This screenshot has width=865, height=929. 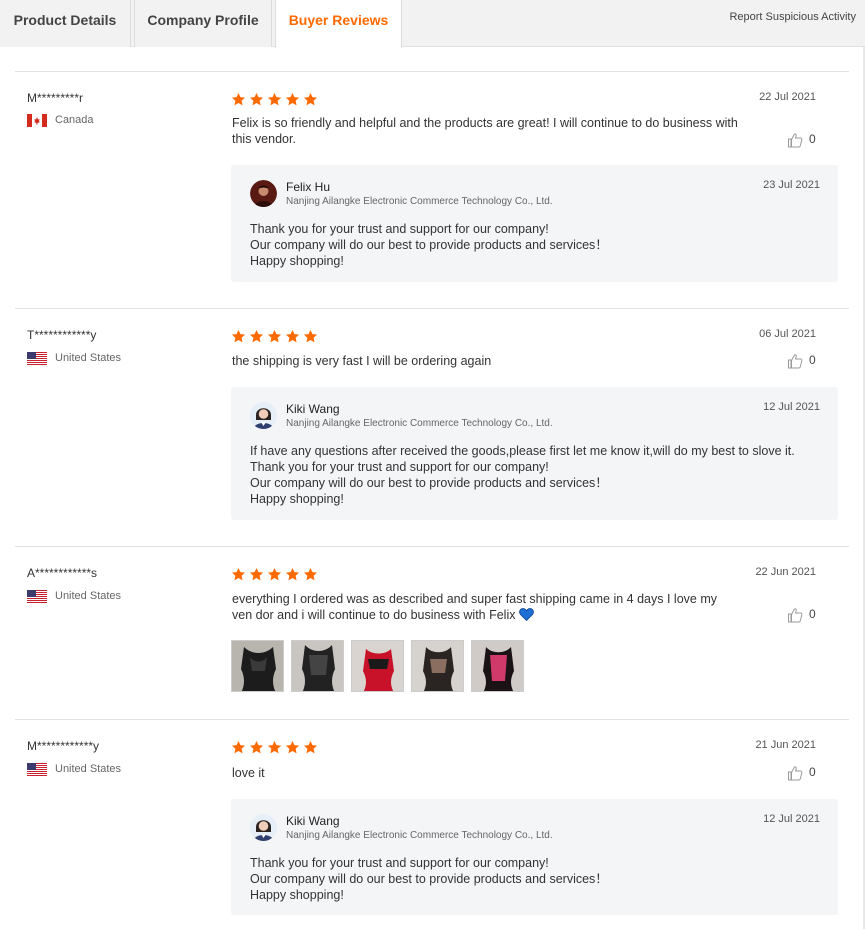 What do you see at coordinates (55, 98) in the screenshot?
I see `buyer-name: M*********r` at bounding box center [55, 98].